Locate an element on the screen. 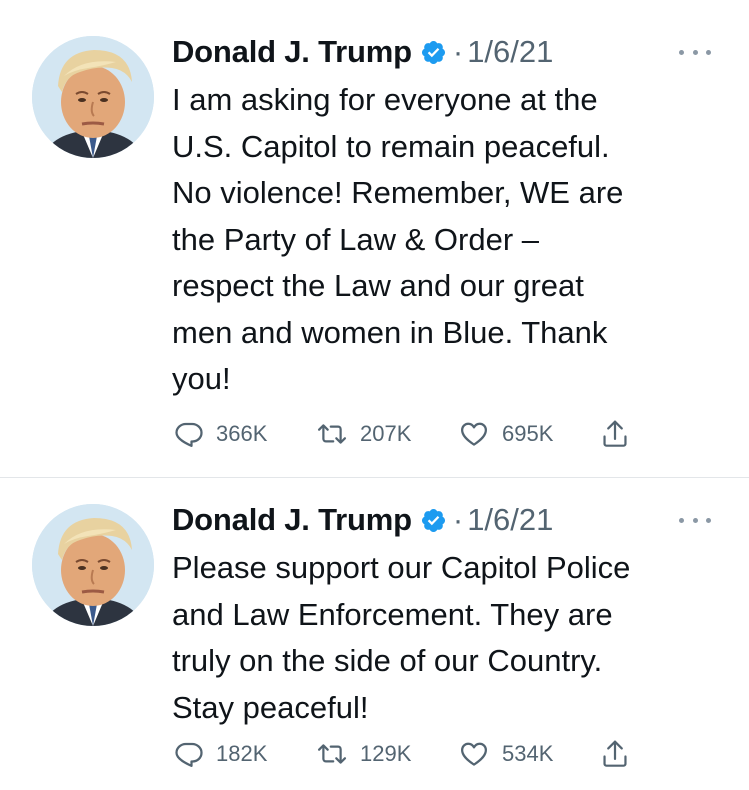  tweet-text-line: men and women in Blue. Thank is located at coordinates (390, 332).